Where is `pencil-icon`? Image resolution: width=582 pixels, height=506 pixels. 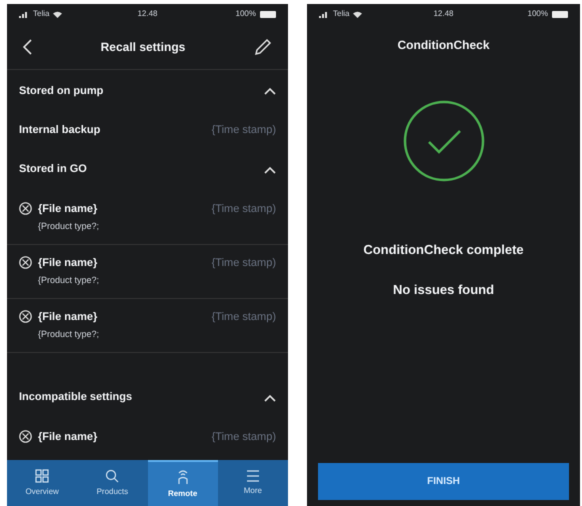 pencil-icon is located at coordinates (263, 47).